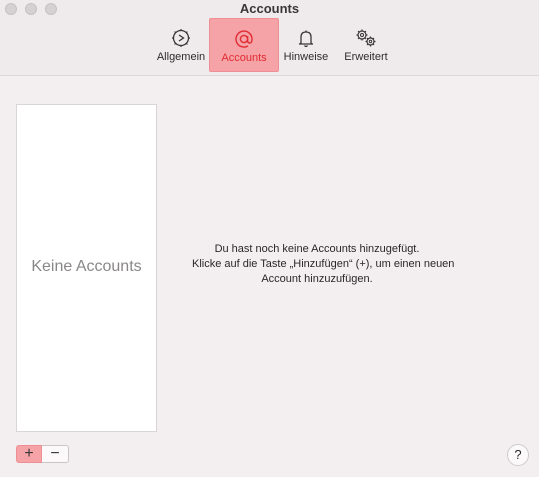 The image size is (539, 477). What do you see at coordinates (306, 38) in the screenshot?
I see `bell-icon` at bounding box center [306, 38].